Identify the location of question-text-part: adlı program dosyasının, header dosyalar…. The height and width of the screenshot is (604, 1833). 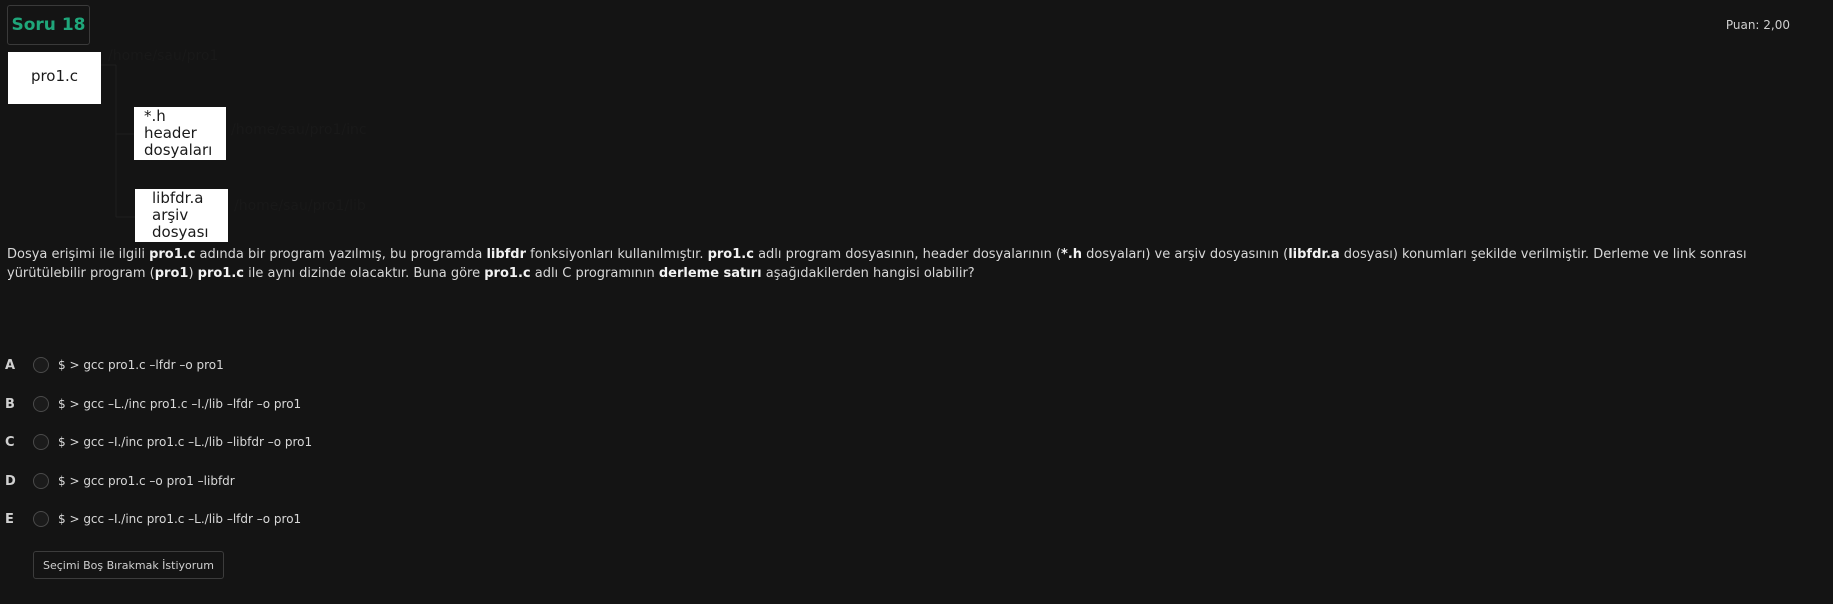
(907, 254).